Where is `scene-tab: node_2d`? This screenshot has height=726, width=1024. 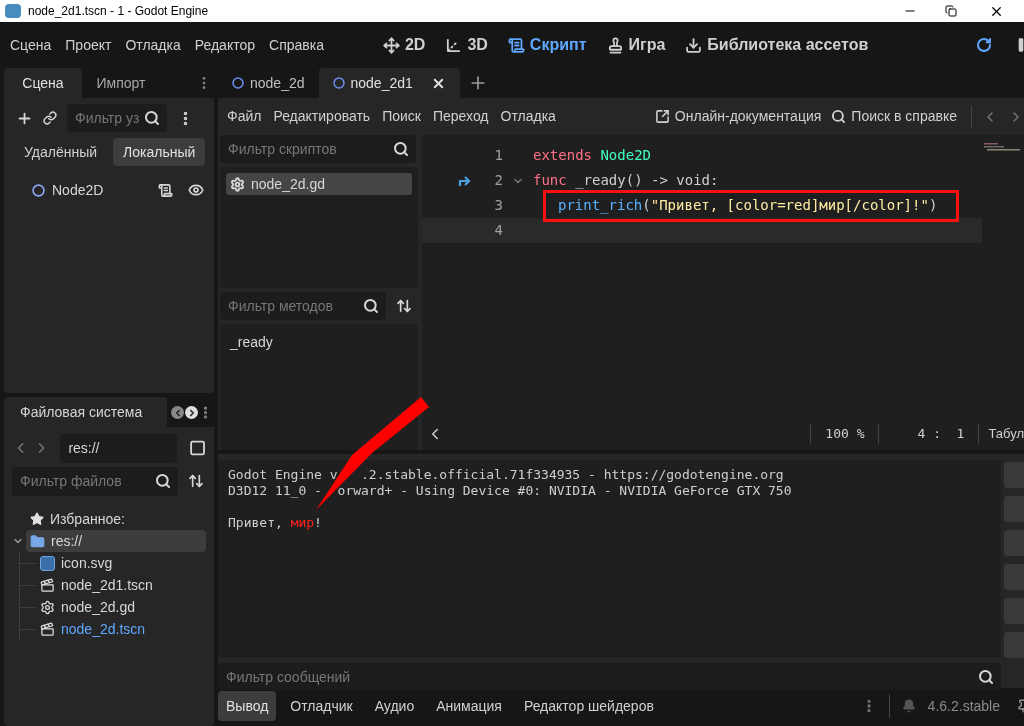 scene-tab: node_2d is located at coordinates (268, 83).